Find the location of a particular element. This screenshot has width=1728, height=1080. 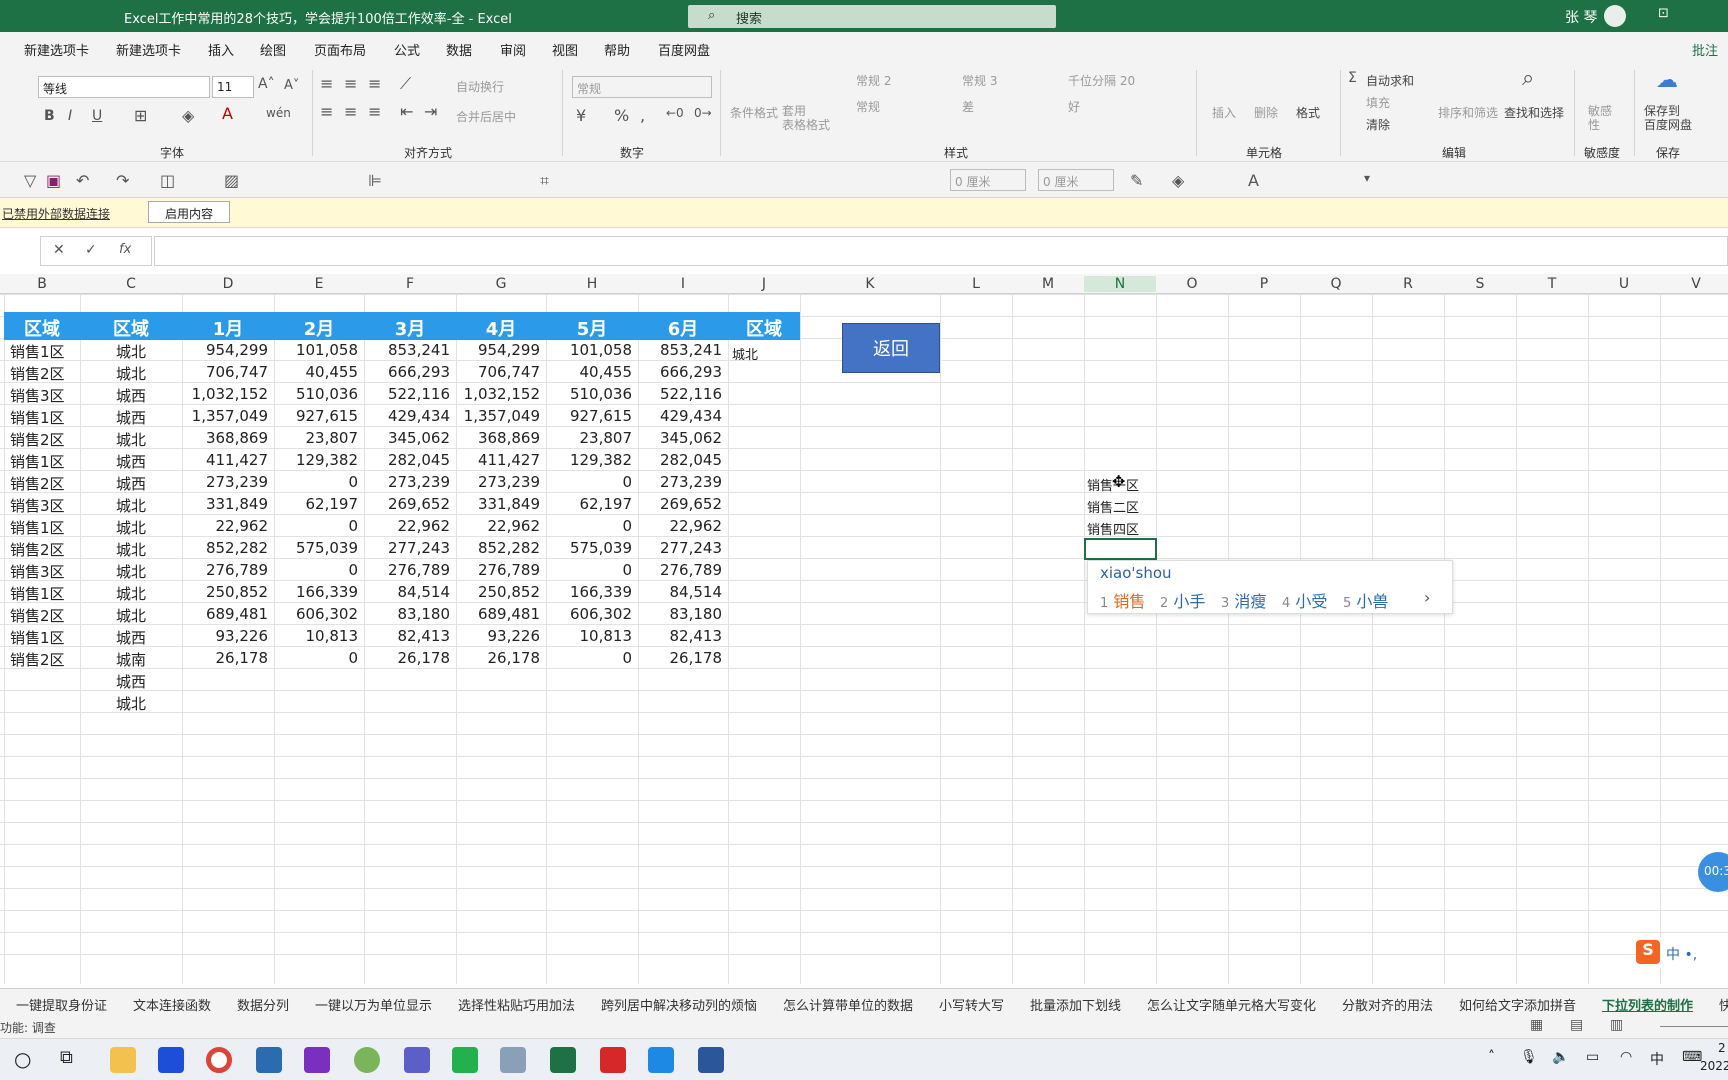

merge-center-button: 合并后居中 is located at coordinates (486, 116).